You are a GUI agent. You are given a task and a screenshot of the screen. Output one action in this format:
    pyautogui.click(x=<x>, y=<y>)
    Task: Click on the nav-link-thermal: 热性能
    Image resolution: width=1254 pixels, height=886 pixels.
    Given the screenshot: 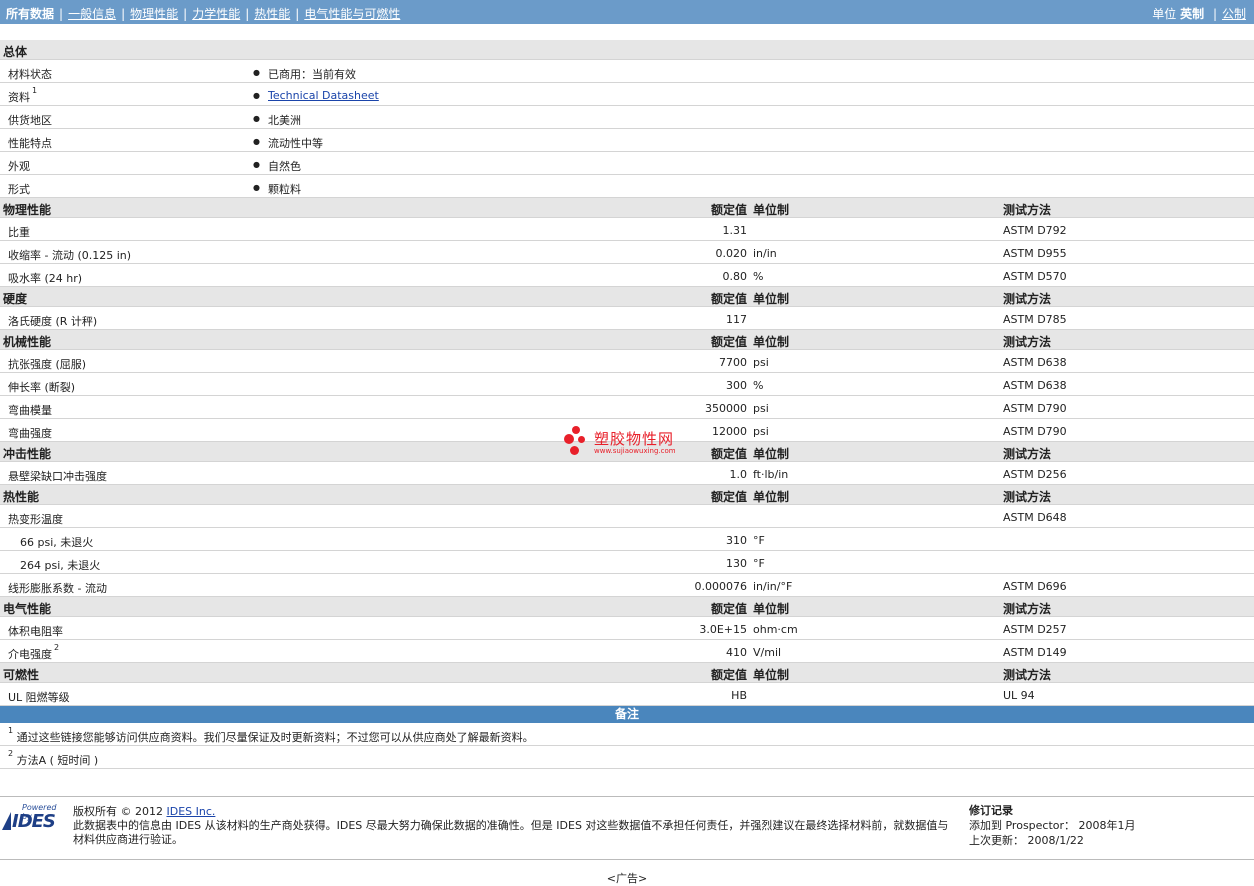 What is the action you would take?
    pyautogui.click(x=272, y=14)
    